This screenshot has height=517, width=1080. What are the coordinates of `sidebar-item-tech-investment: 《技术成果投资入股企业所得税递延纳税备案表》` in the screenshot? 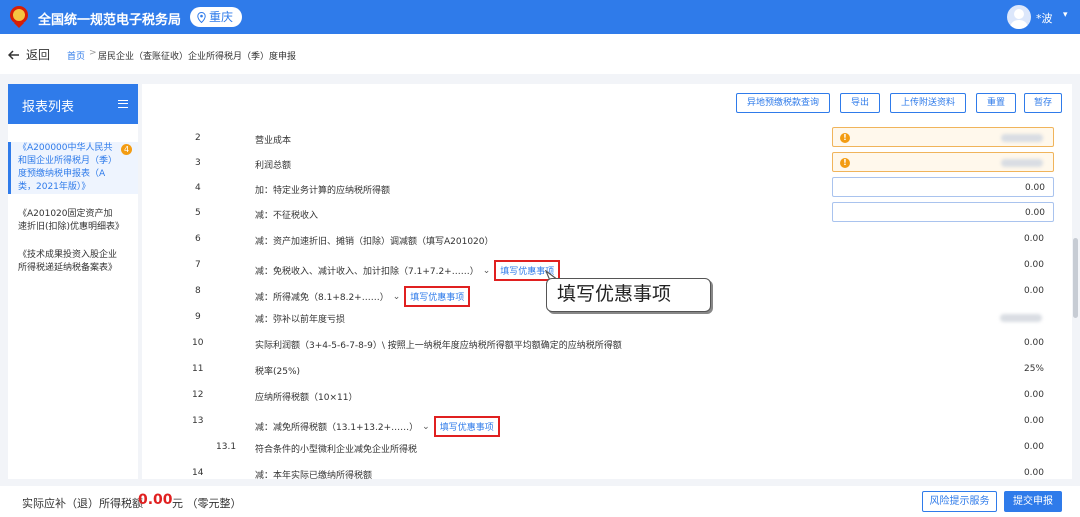 It's located at (73, 262).